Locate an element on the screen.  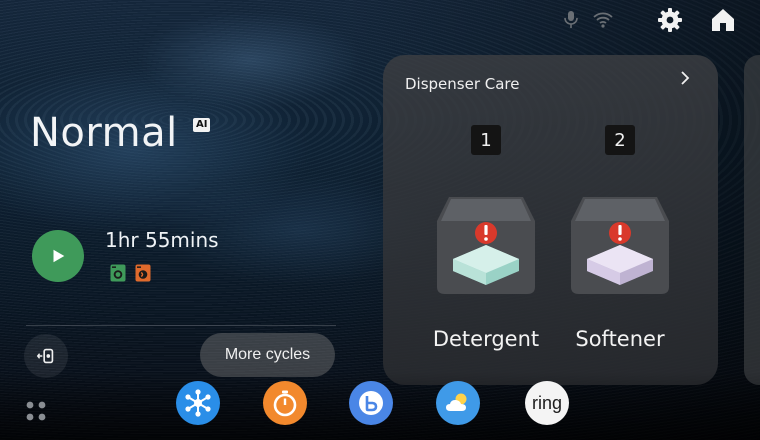
slot-label: Detergent is located at coordinates (486, 339).